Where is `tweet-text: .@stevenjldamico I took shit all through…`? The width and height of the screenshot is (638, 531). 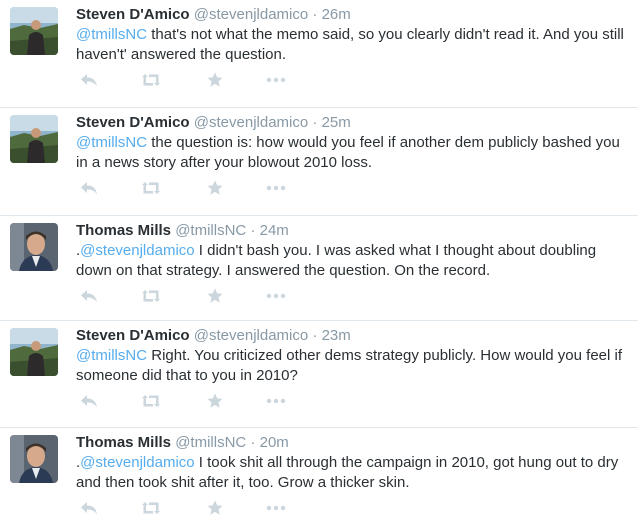
tweet-text: .@stevenjldamico I took shit all through… is located at coordinates (354, 473).